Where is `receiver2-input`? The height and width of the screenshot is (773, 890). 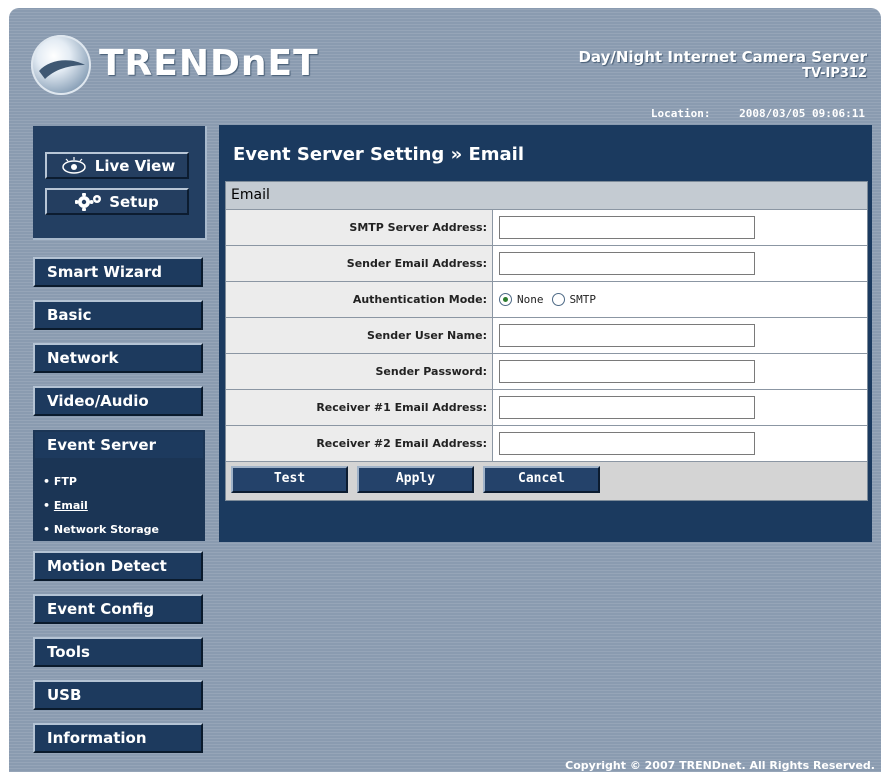 receiver2-input is located at coordinates (627, 443).